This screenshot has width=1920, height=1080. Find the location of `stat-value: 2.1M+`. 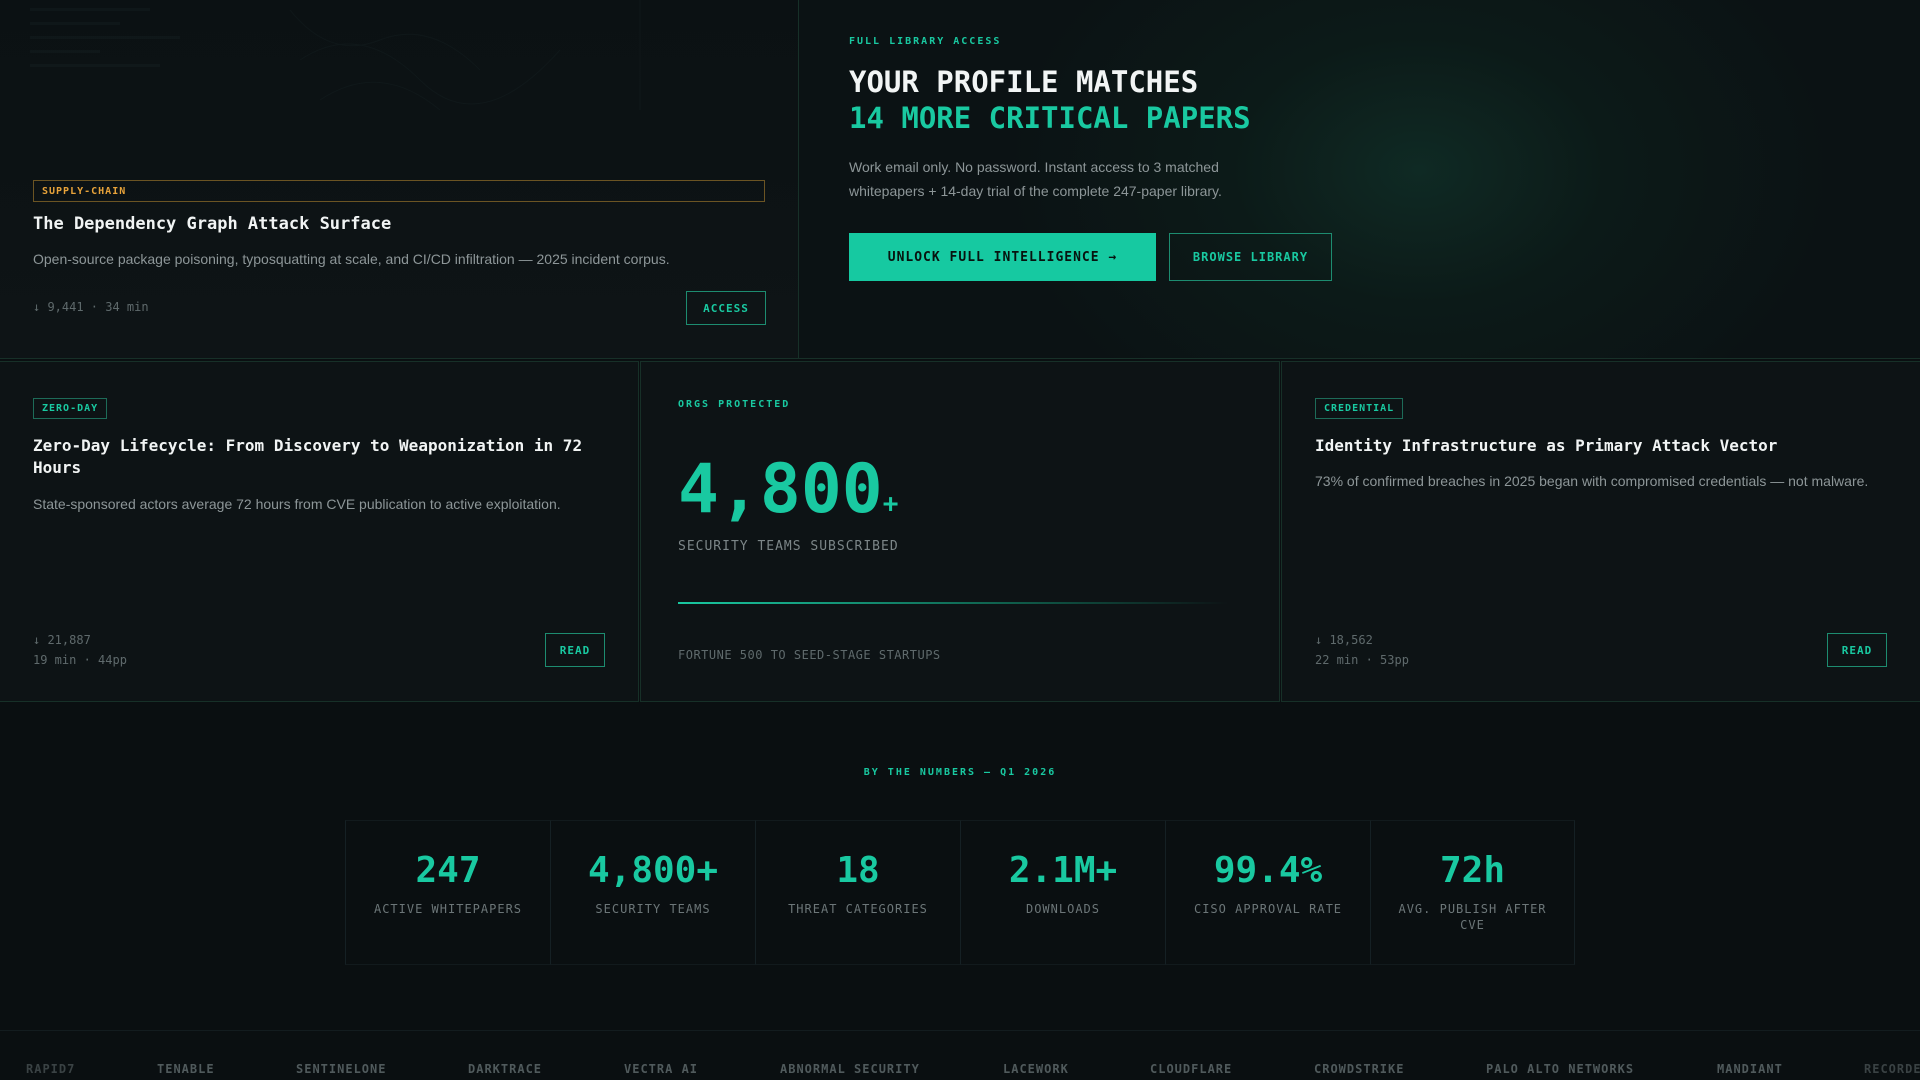

stat-value: 2.1M+ is located at coordinates (1063, 870).